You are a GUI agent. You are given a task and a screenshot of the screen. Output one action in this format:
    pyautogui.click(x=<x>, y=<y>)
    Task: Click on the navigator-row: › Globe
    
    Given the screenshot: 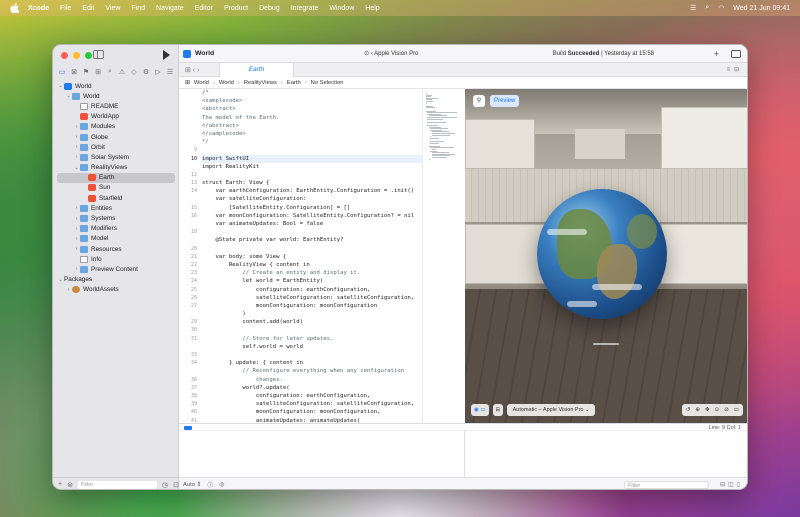 What is the action you would take?
    pyautogui.click(x=116, y=137)
    